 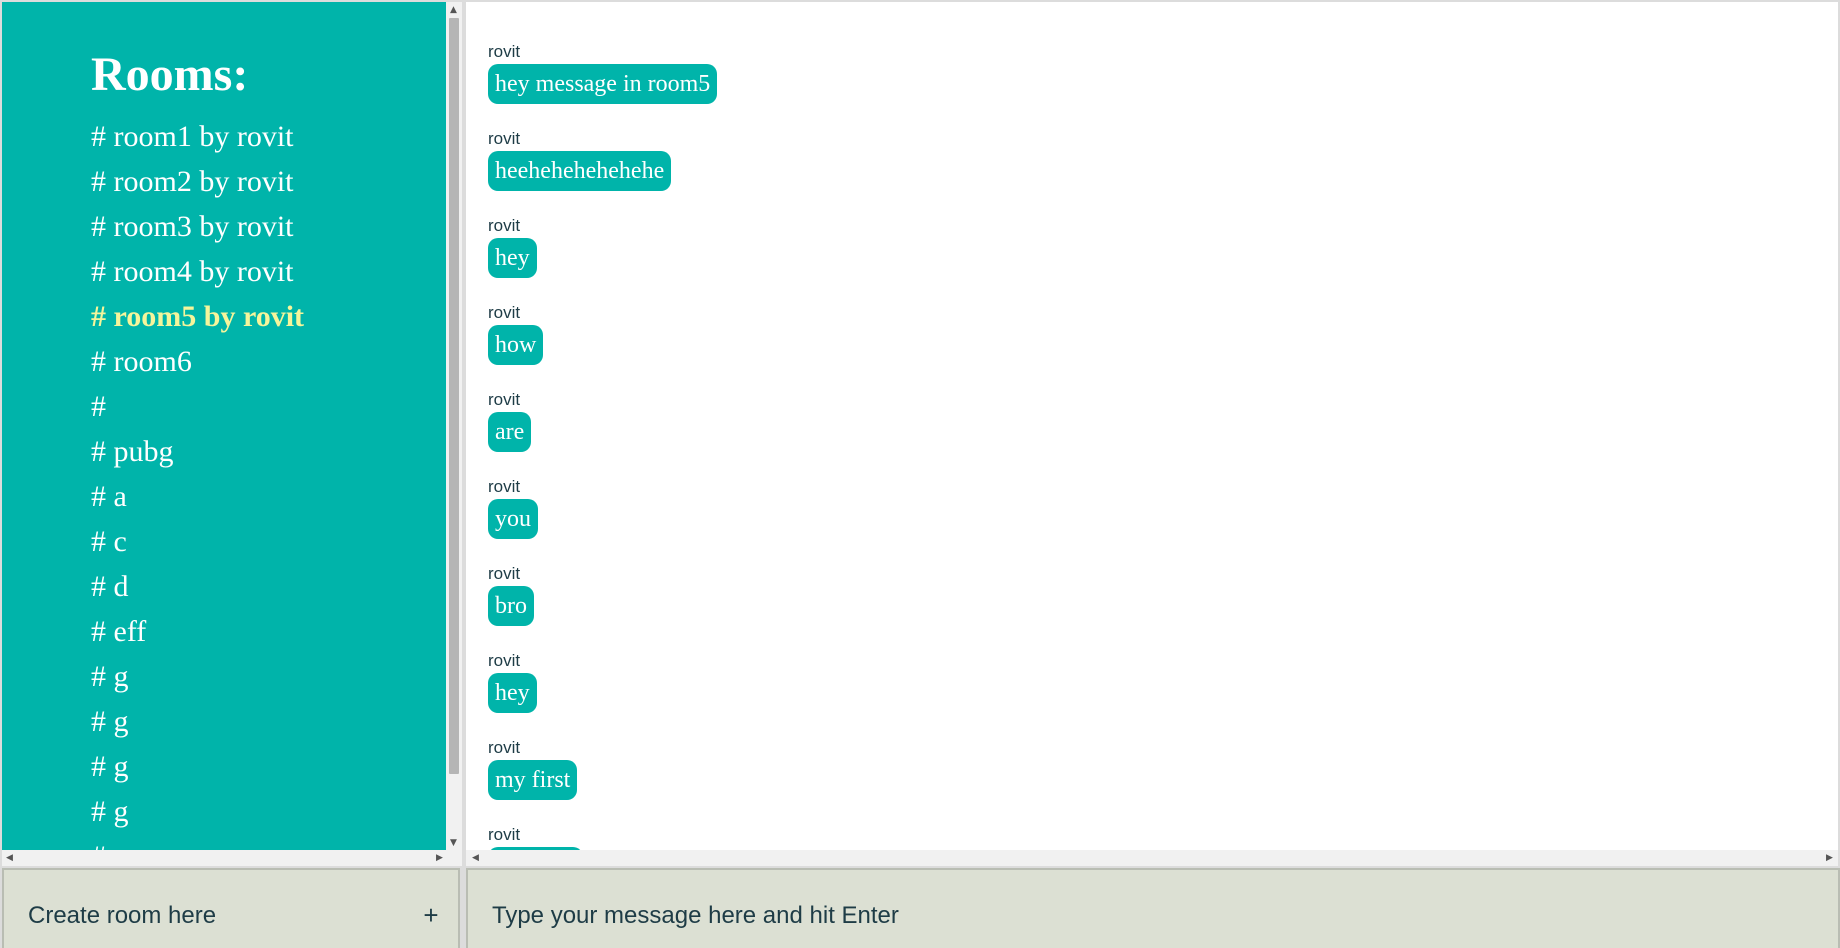 What do you see at coordinates (109, 542) in the screenshot?
I see `room-item: # c` at bounding box center [109, 542].